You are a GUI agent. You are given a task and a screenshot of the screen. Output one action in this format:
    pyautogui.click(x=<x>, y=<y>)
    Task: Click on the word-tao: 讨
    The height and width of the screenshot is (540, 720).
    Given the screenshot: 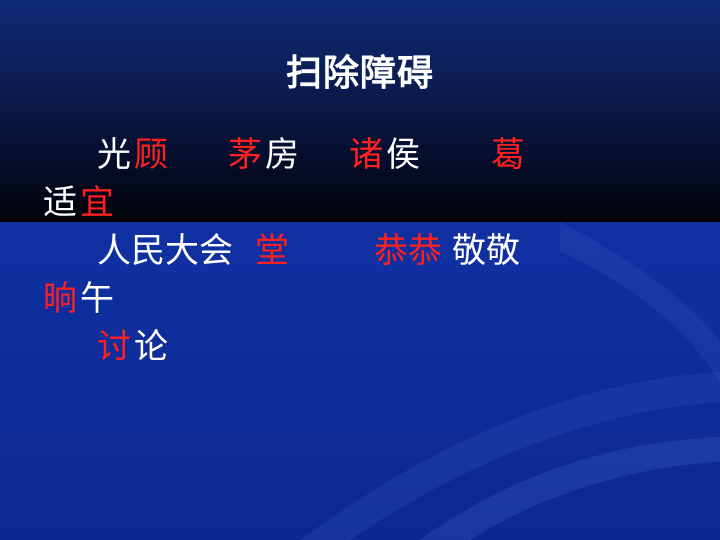 What is the action you would take?
    pyautogui.click(x=114, y=347)
    